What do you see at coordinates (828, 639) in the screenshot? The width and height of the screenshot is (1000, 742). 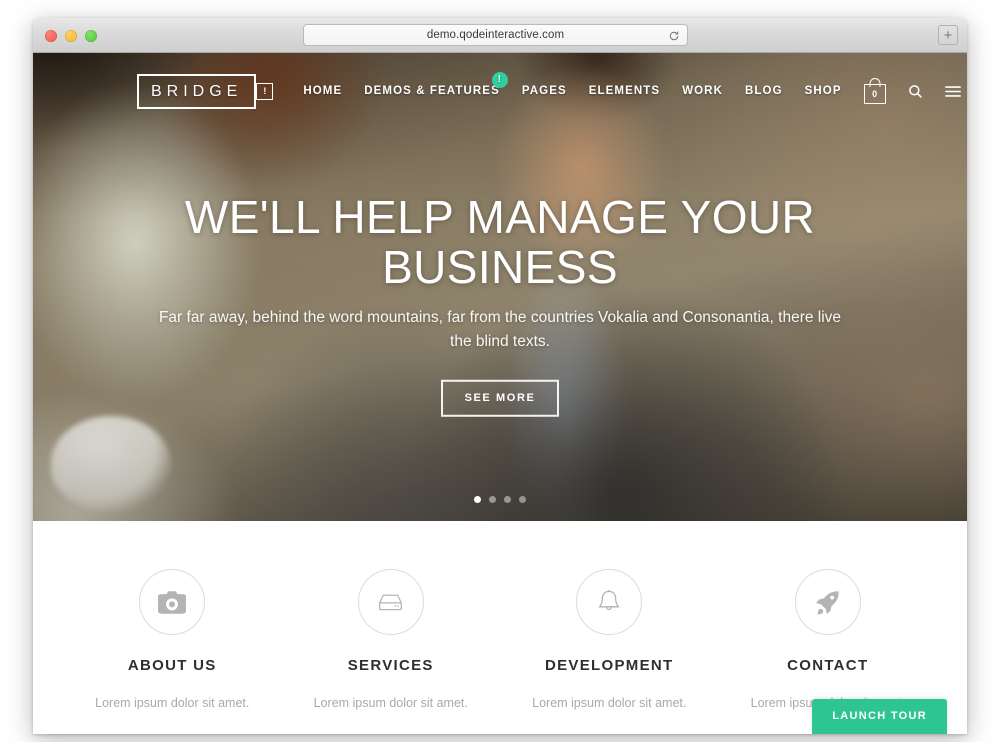 I see `feature-box-contact: CONTACT Lorem ipsum dolor sit amet.` at bounding box center [828, 639].